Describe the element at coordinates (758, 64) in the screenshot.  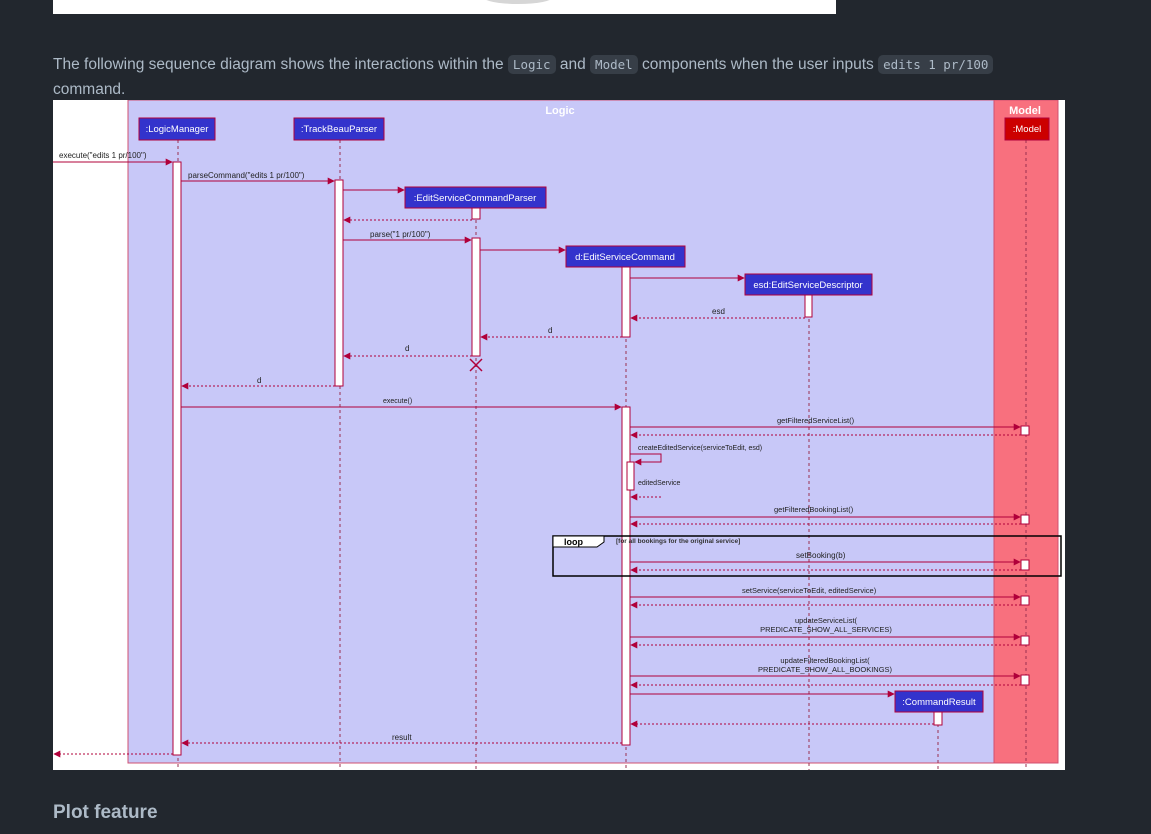
I see `intro-text-middle: components when the user inputs` at that location.